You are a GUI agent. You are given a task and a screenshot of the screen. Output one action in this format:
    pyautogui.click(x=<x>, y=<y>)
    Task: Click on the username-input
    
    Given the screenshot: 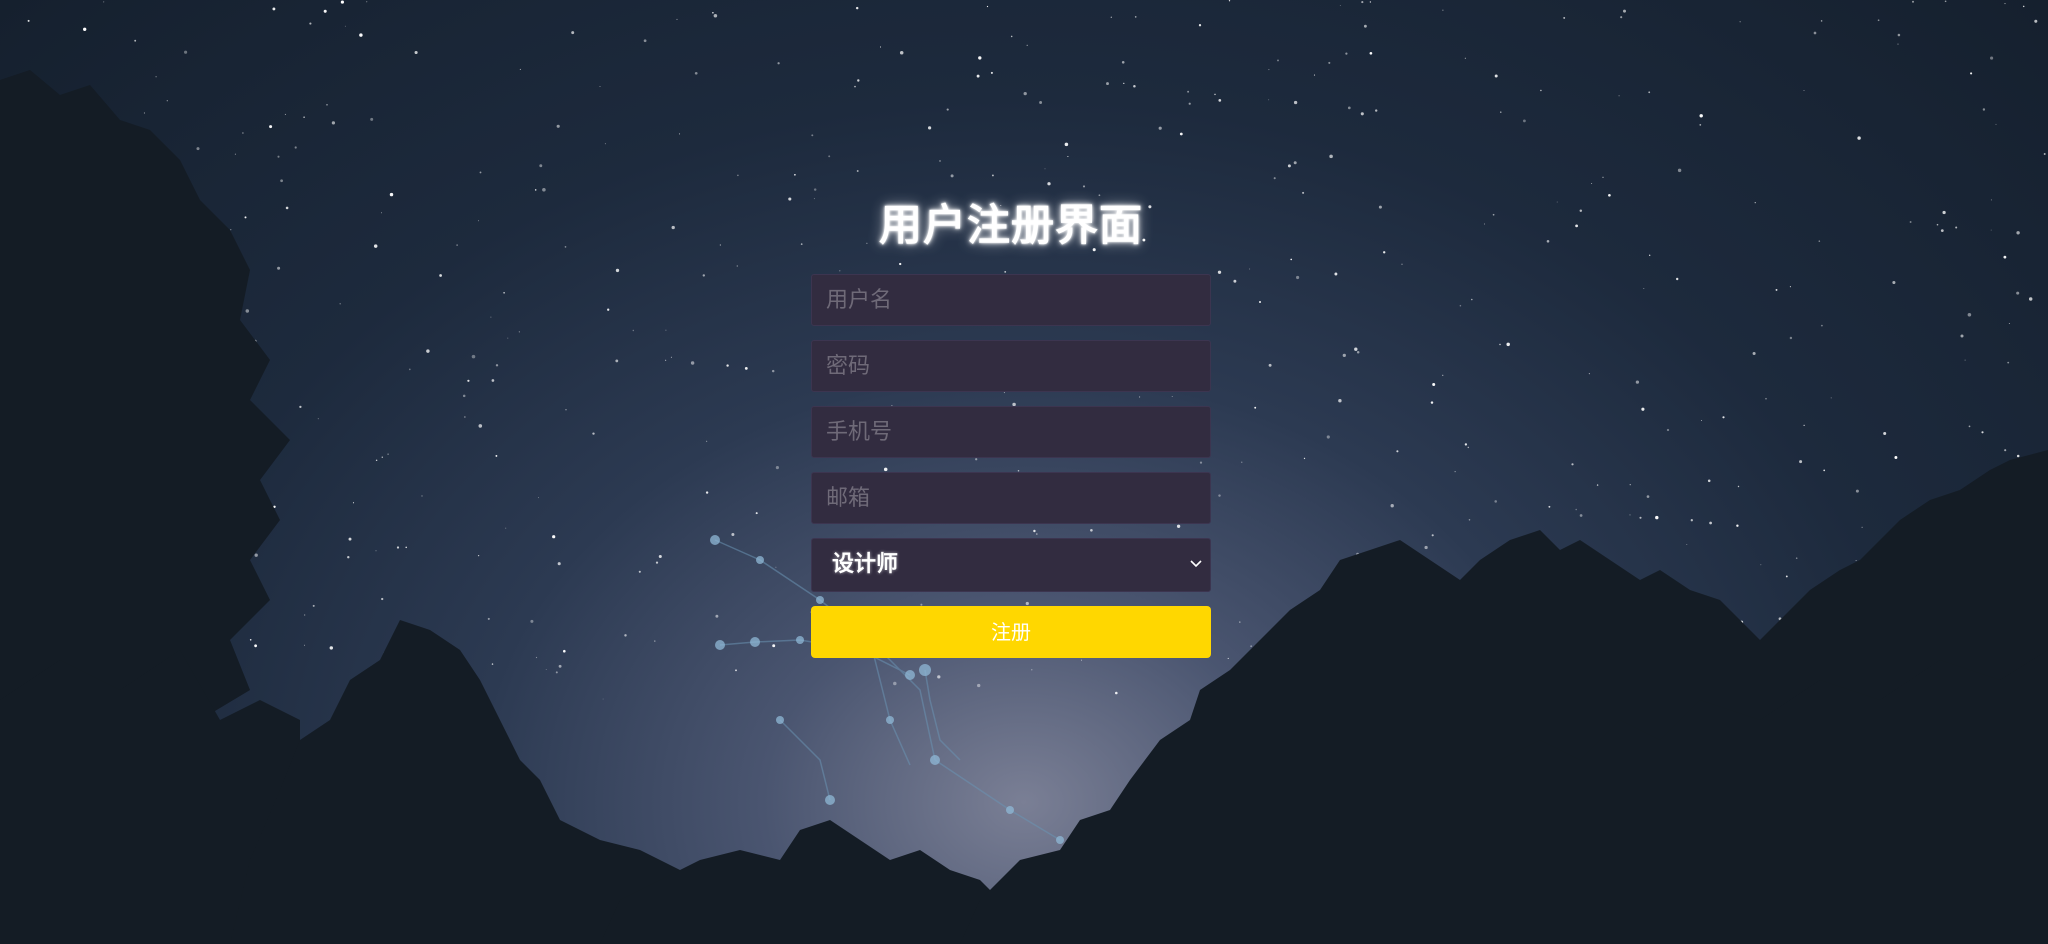 What is the action you would take?
    pyautogui.click(x=1011, y=300)
    